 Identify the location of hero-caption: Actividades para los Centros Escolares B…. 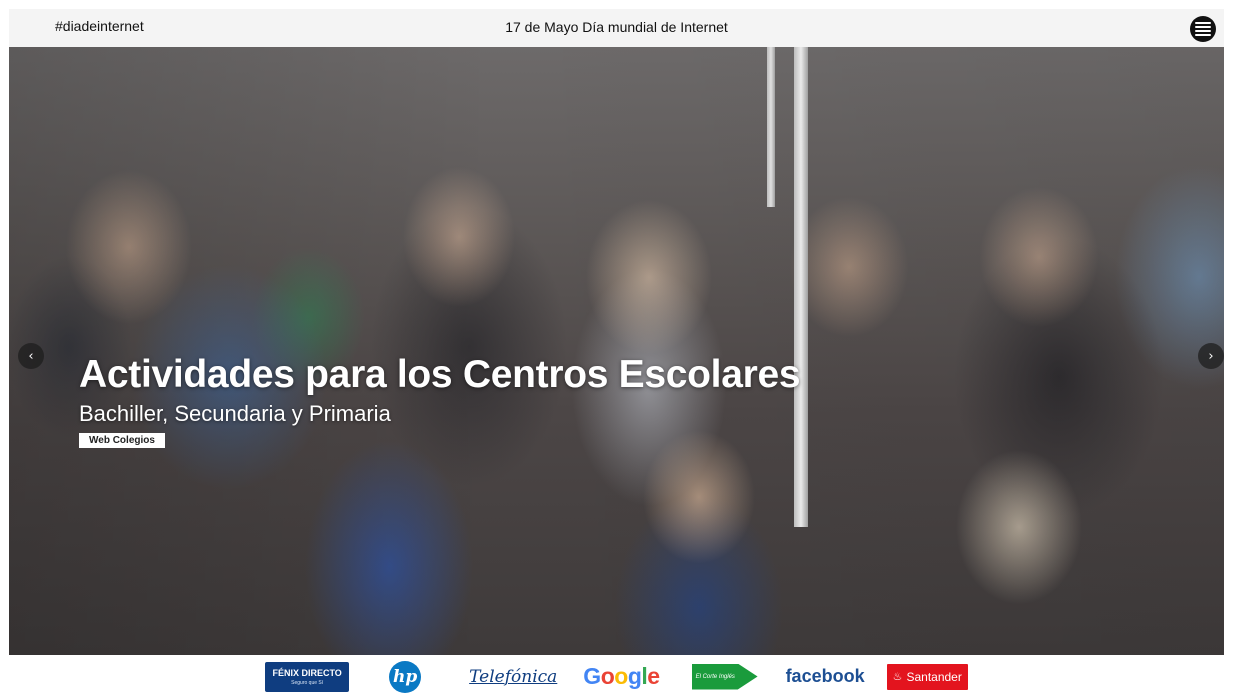
(440, 400).